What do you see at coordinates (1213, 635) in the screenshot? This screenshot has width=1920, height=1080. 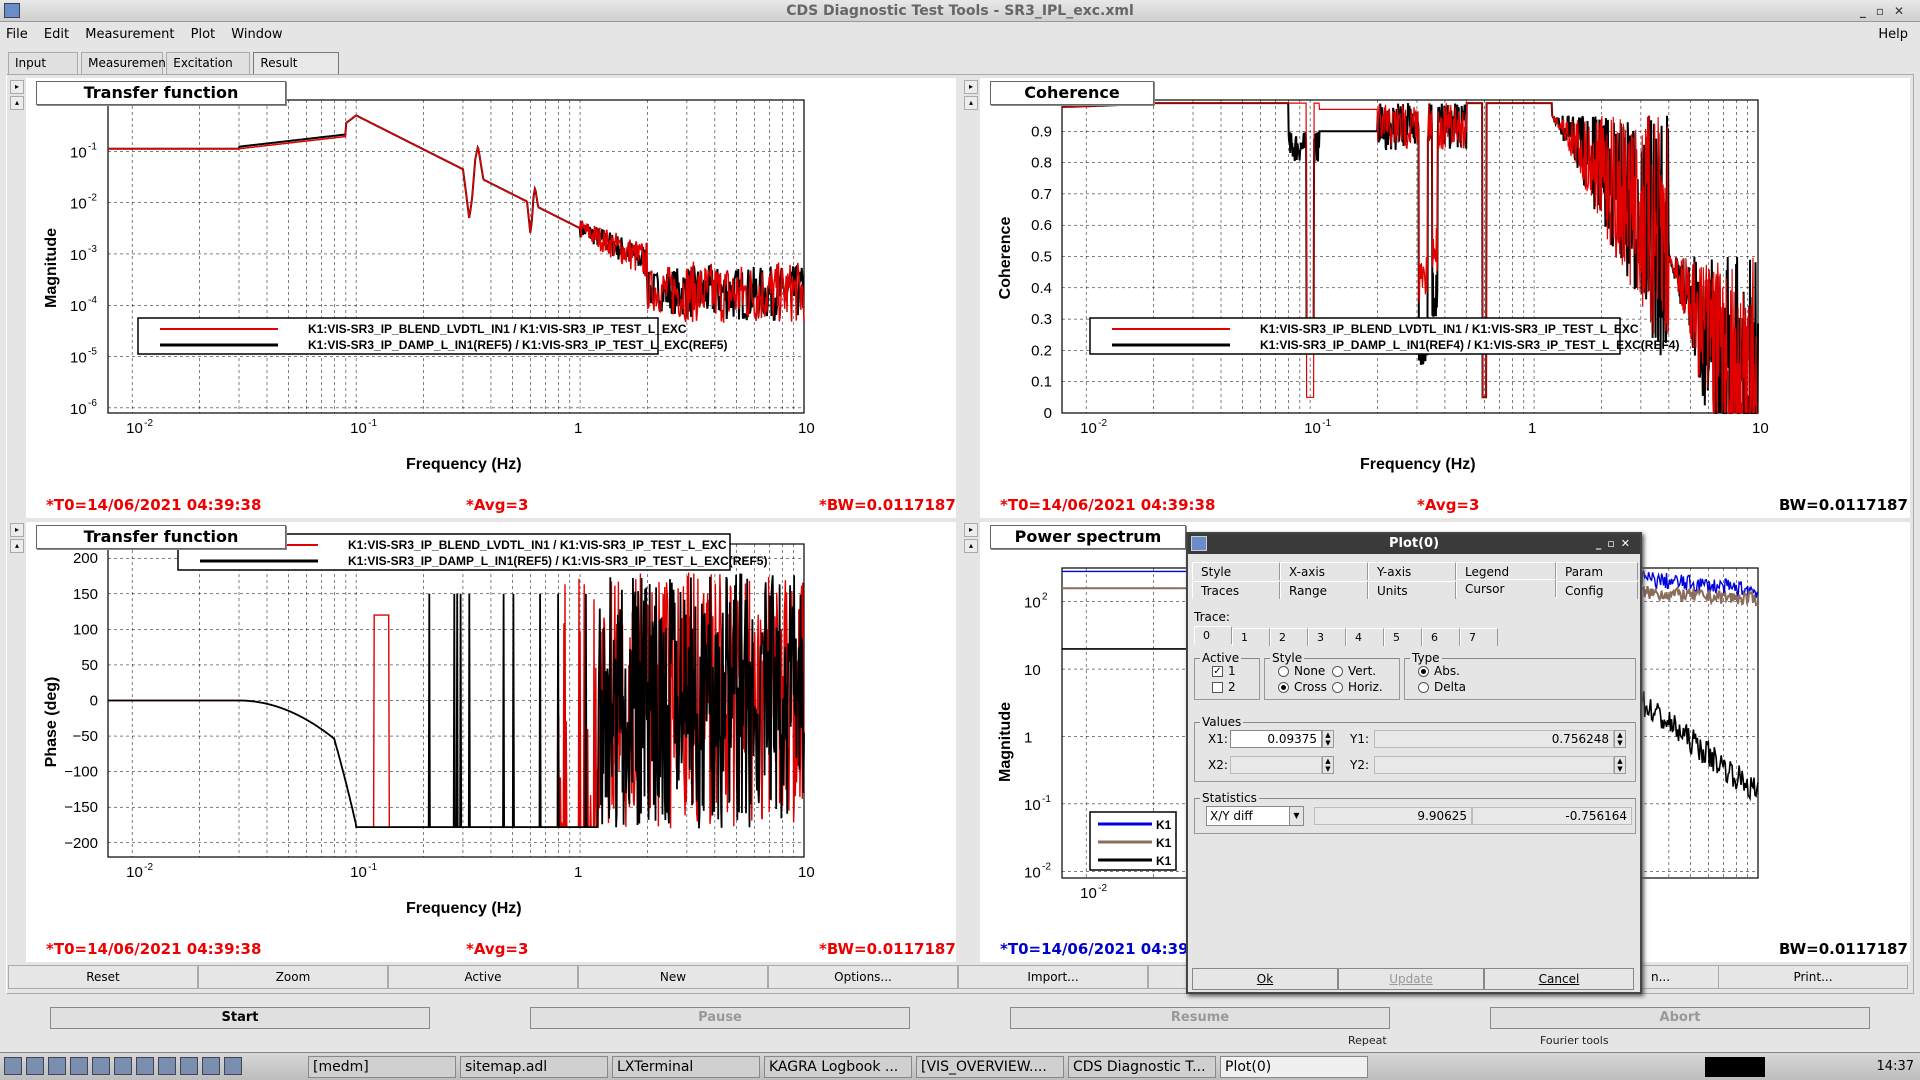 I see `trace-tab-0: 0` at bounding box center [1213, 635].